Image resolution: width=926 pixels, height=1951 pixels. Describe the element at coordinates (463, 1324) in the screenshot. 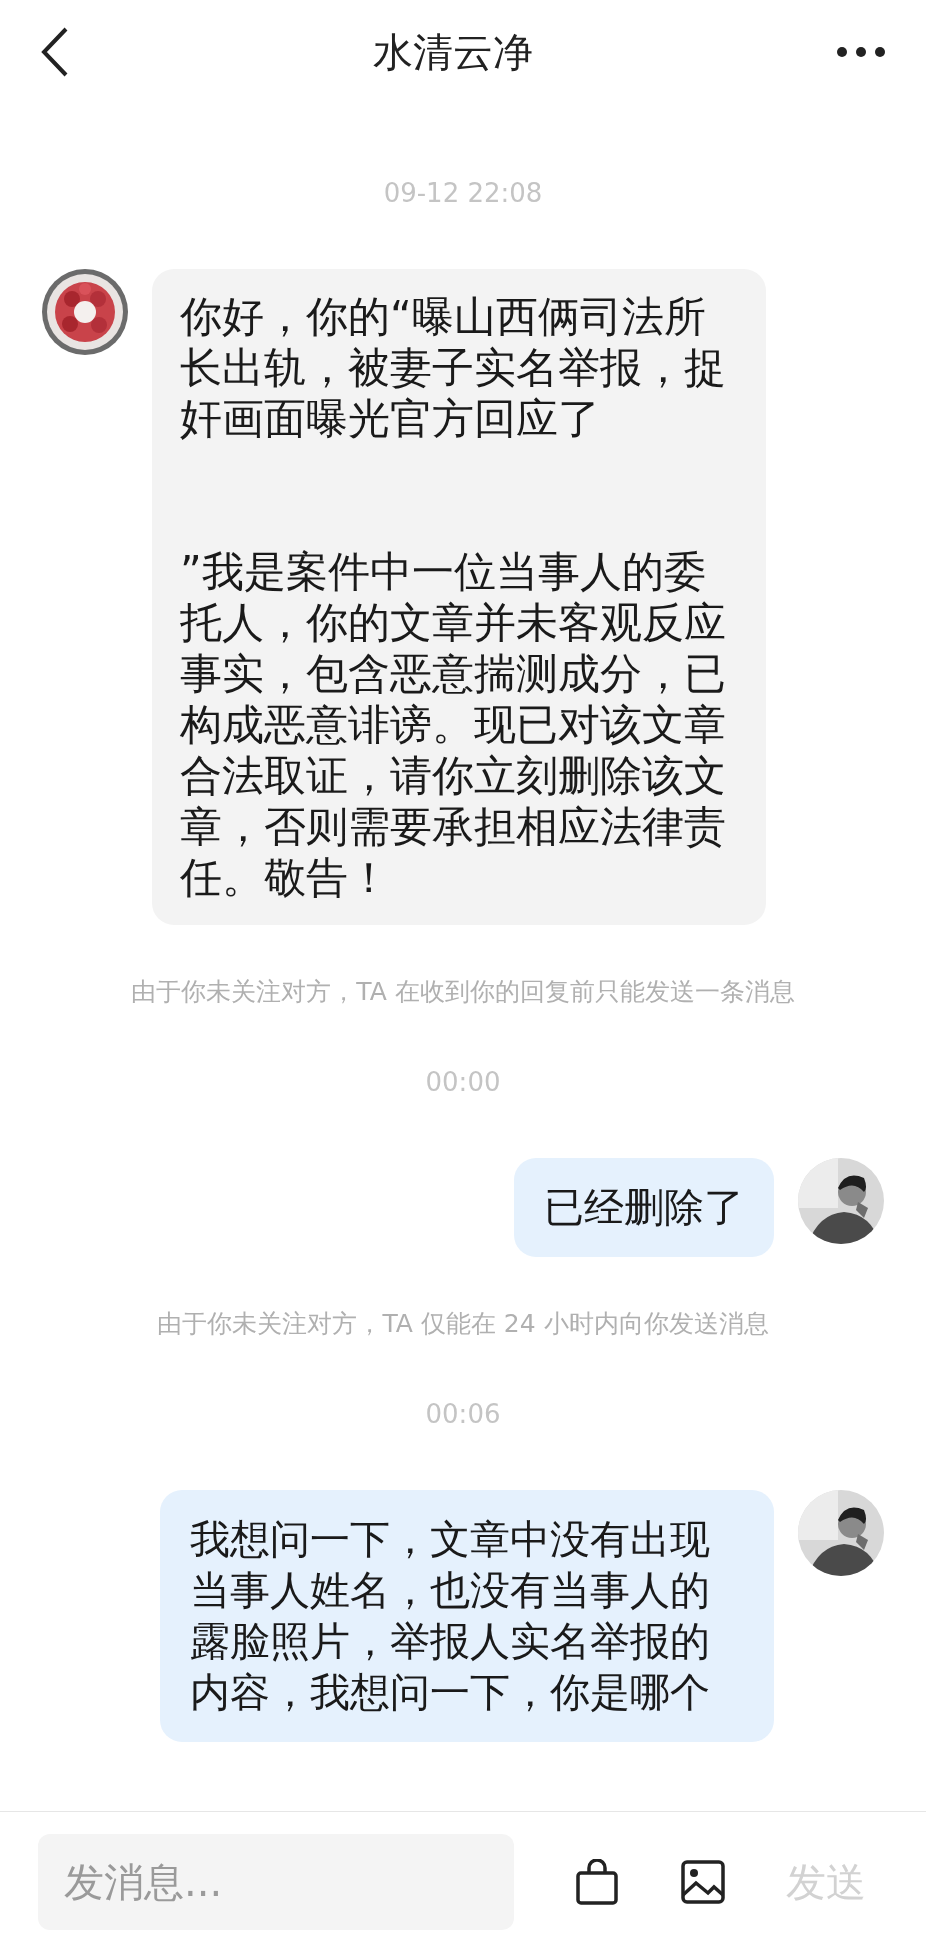

I see `notice-text: 由于你未关注对方，TA 仅能在 24 小时内向你发送消息` at that location.